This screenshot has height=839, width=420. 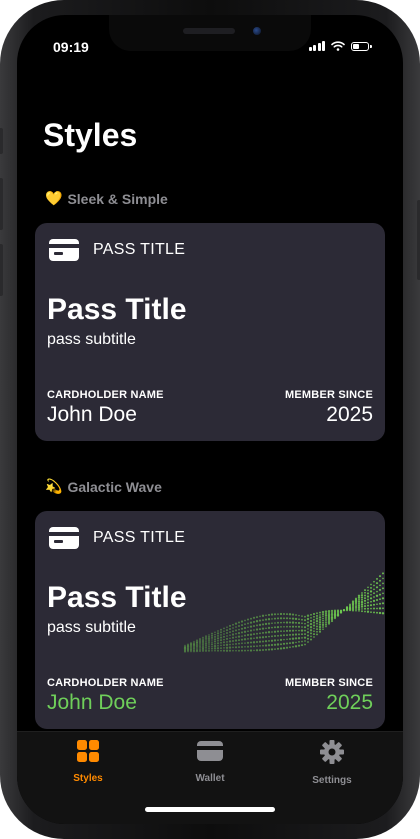 What do you see at coordinates (257, 31) in the screenshot?
I see `front-camera` at bounding box center [257, 31].